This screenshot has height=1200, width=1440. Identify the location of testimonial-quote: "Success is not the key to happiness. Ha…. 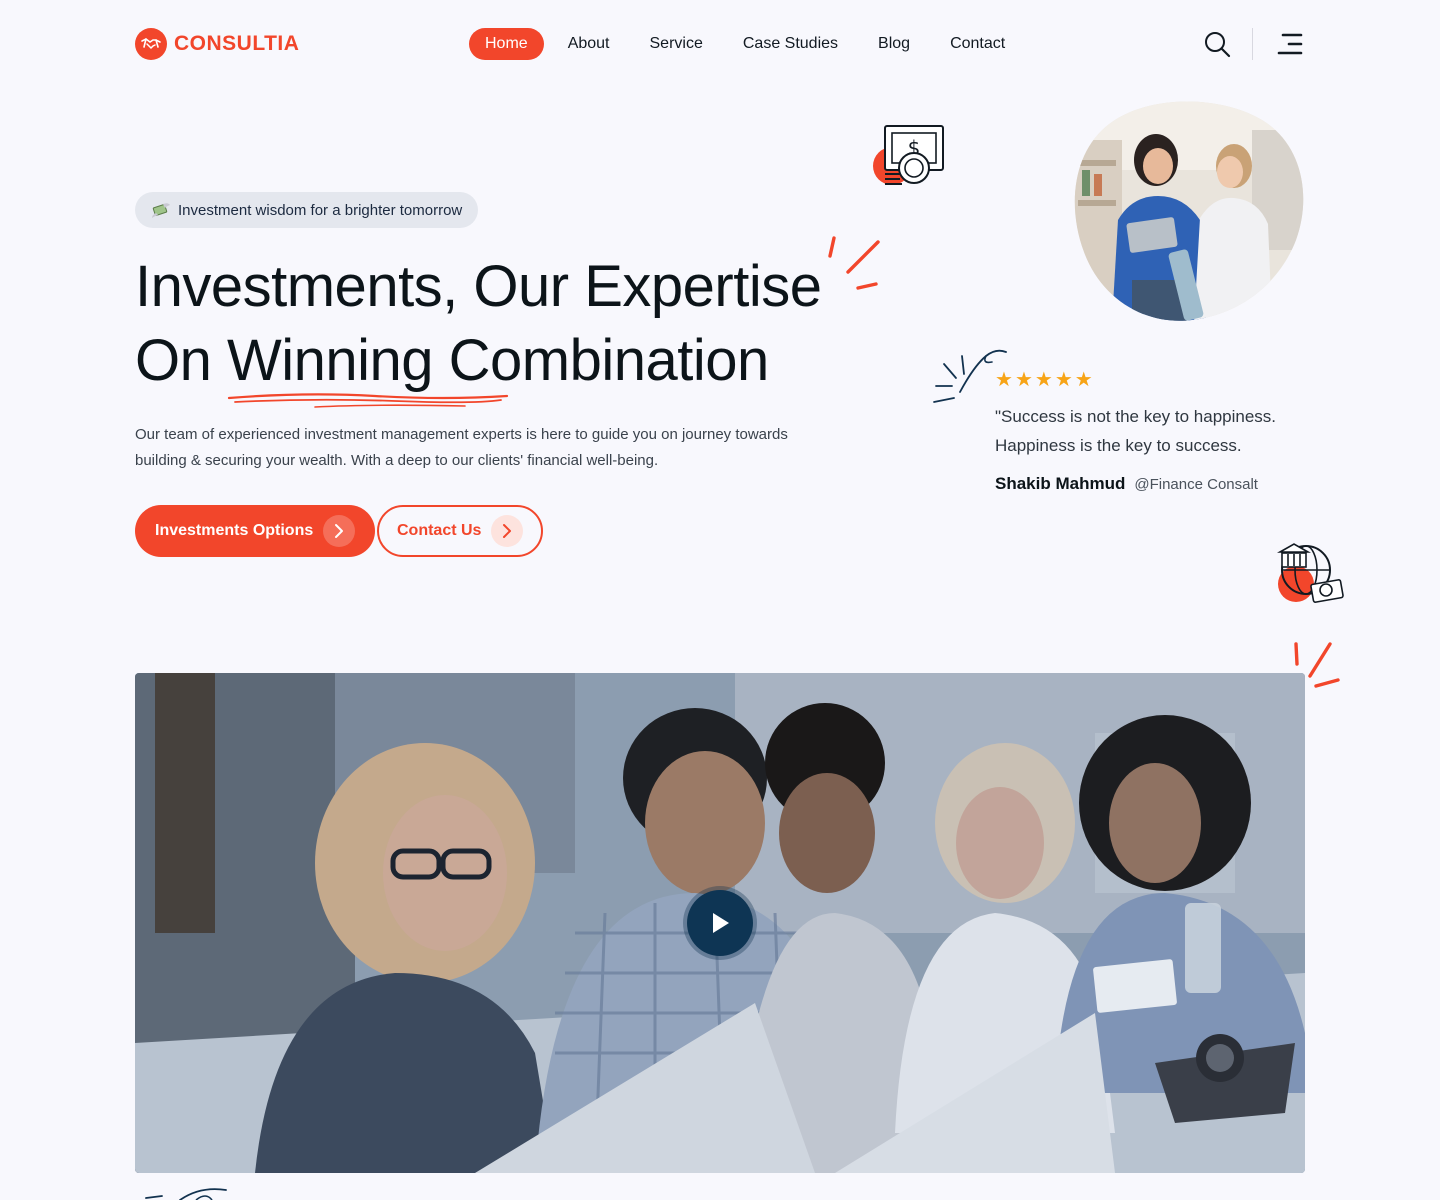
(1136, 431).